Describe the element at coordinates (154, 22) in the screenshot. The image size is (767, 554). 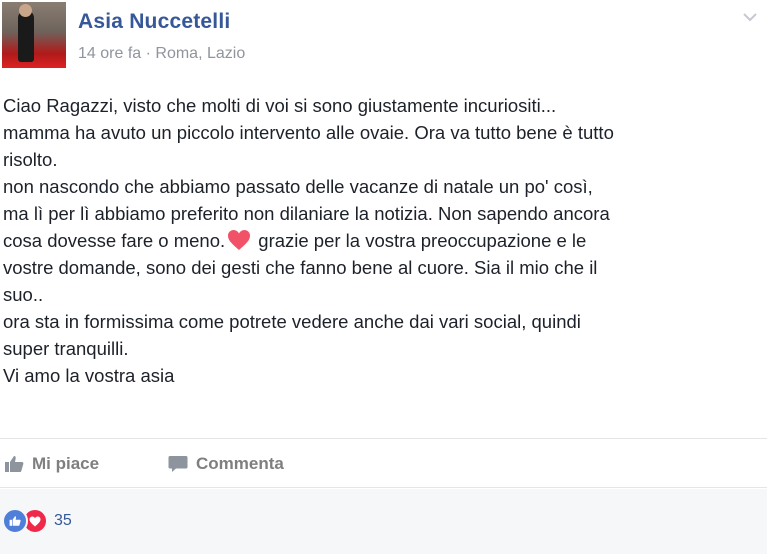
I see `author-name: Asia Nuccetelli` at that location.